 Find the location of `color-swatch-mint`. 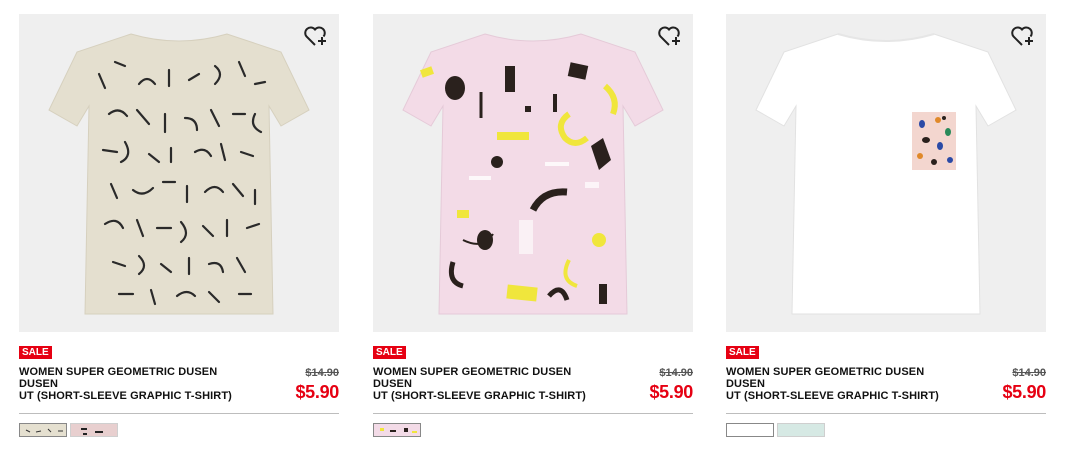

color-swatch-mint is located at coordinates (801, 430).